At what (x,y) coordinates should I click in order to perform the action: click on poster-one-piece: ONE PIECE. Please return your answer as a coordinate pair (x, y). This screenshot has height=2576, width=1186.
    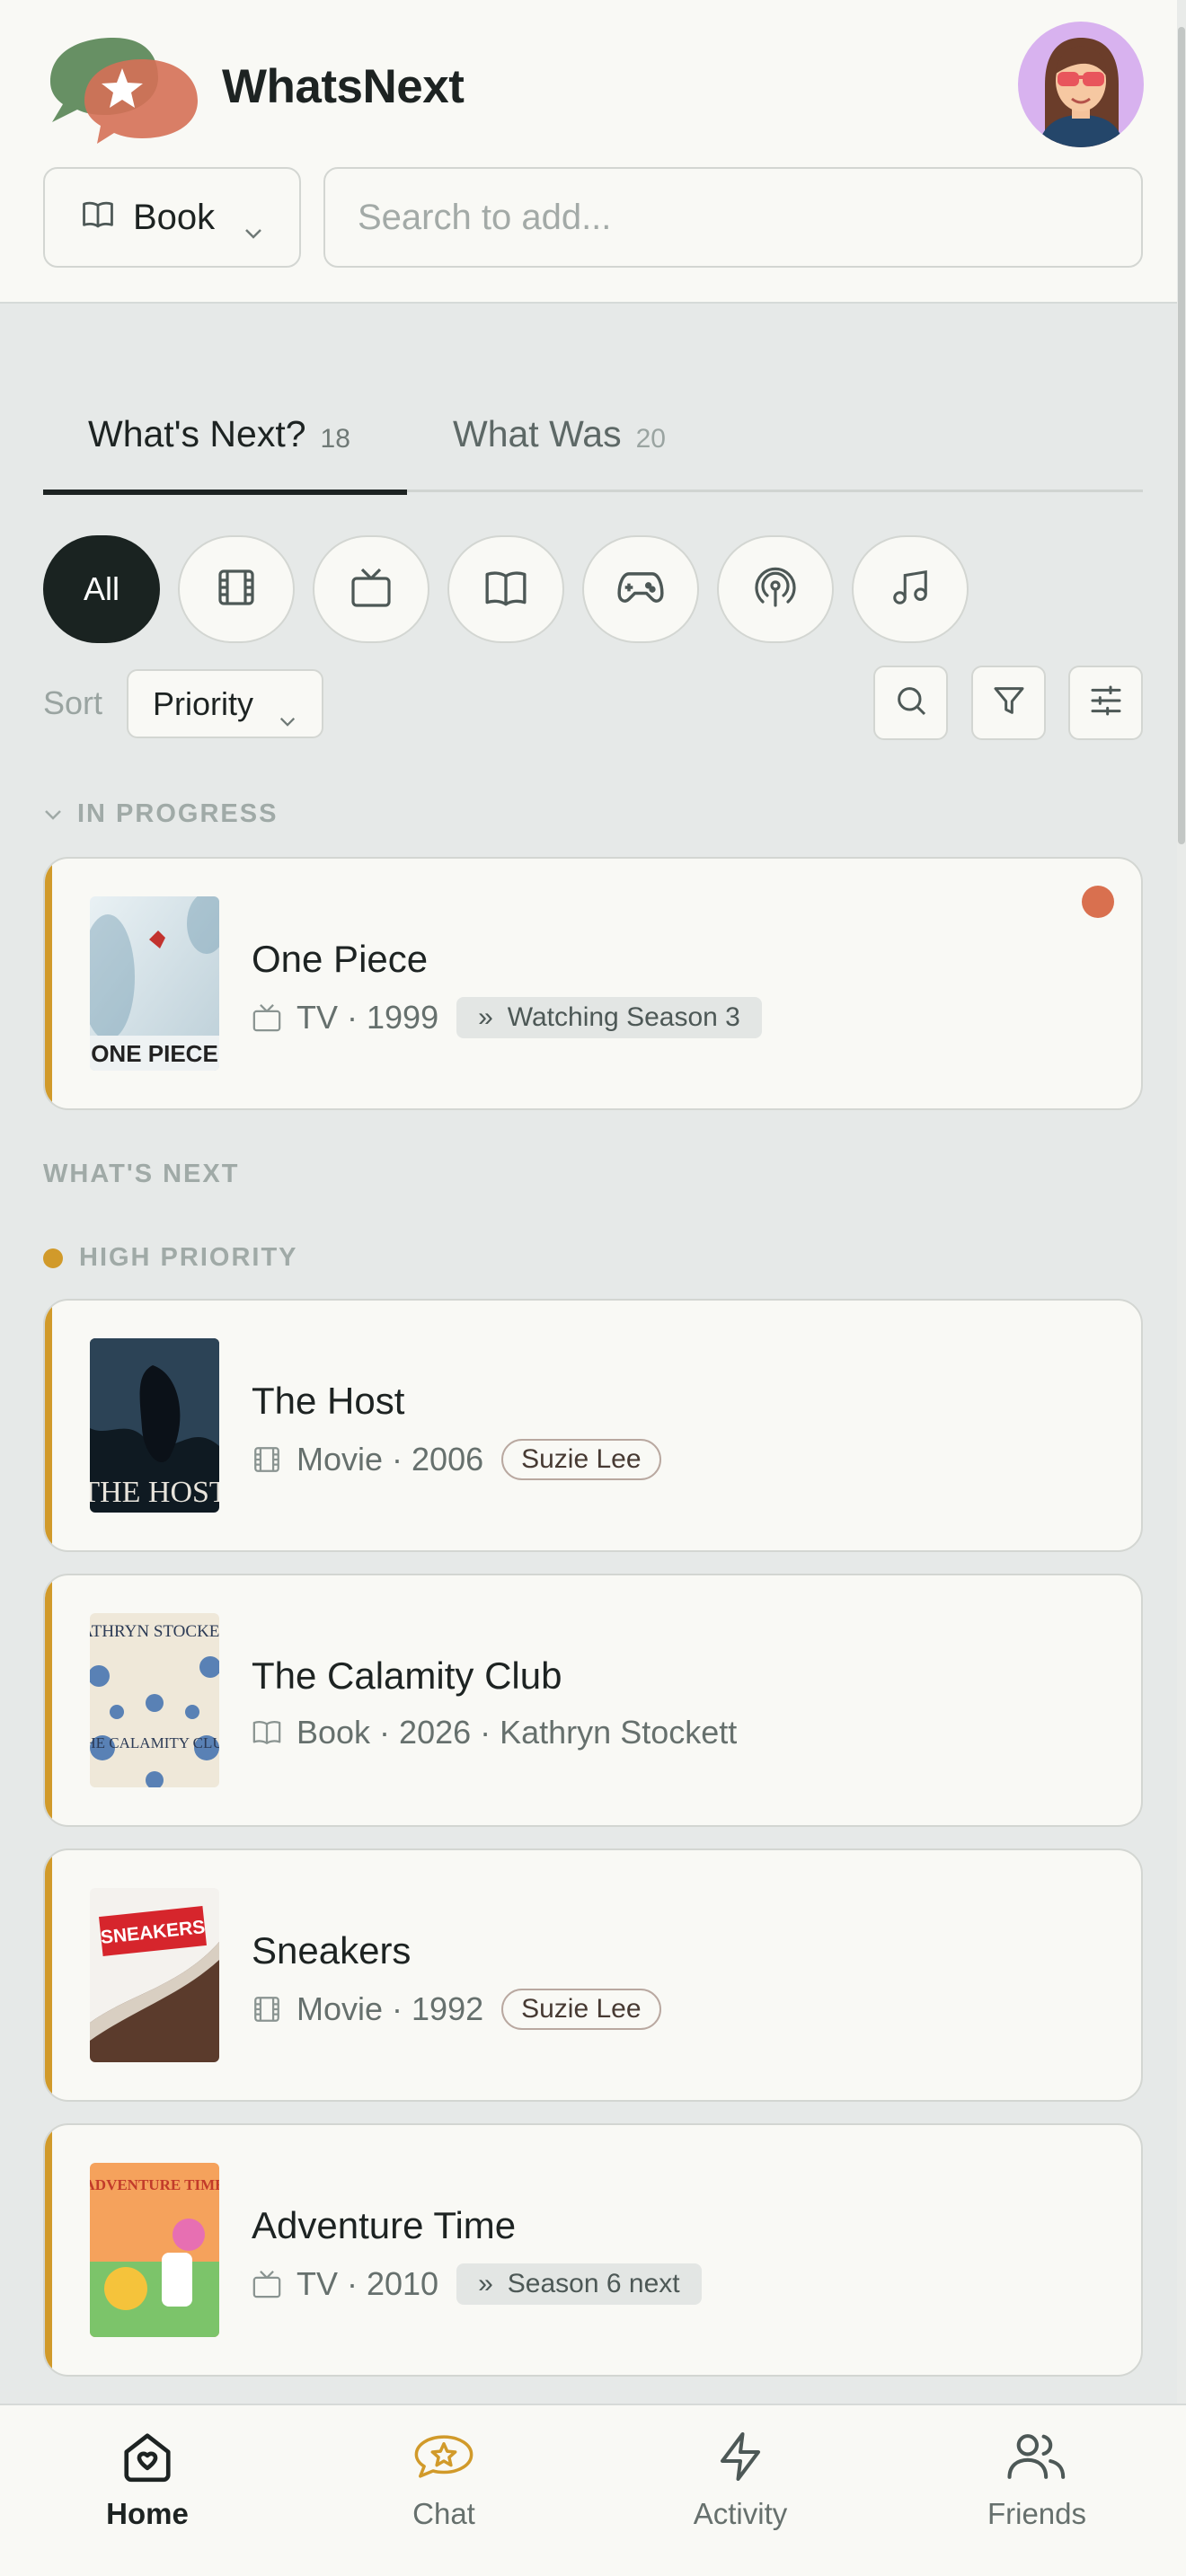
    Looking at the image, I should click on (154, 983).